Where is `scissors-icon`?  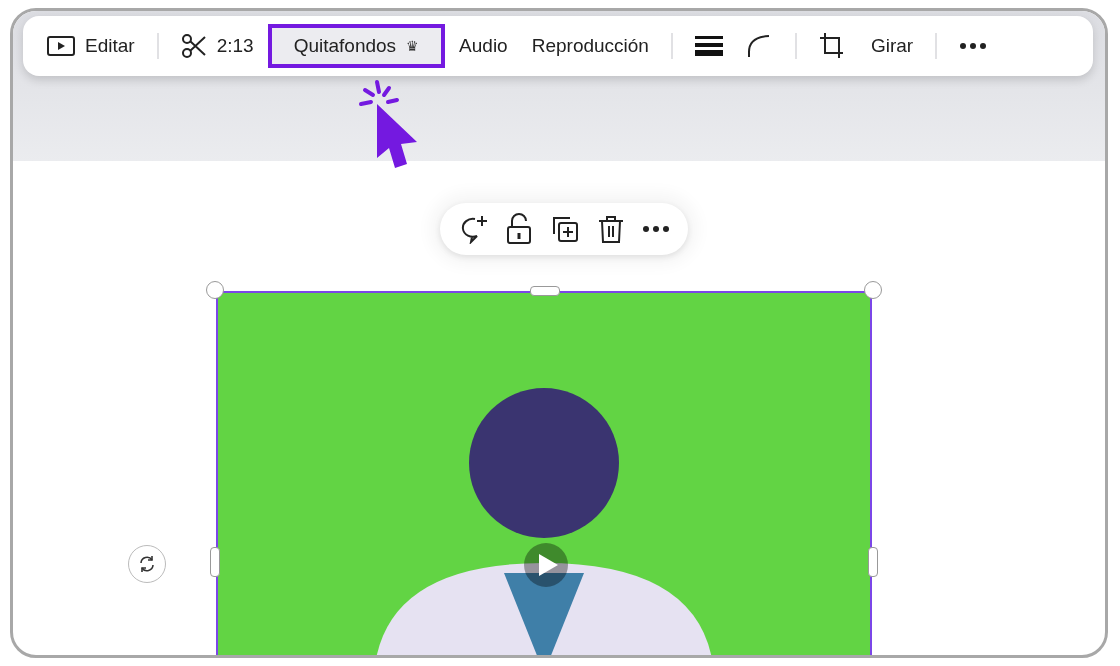
scissors-icon is located at coordinates (193, 46).